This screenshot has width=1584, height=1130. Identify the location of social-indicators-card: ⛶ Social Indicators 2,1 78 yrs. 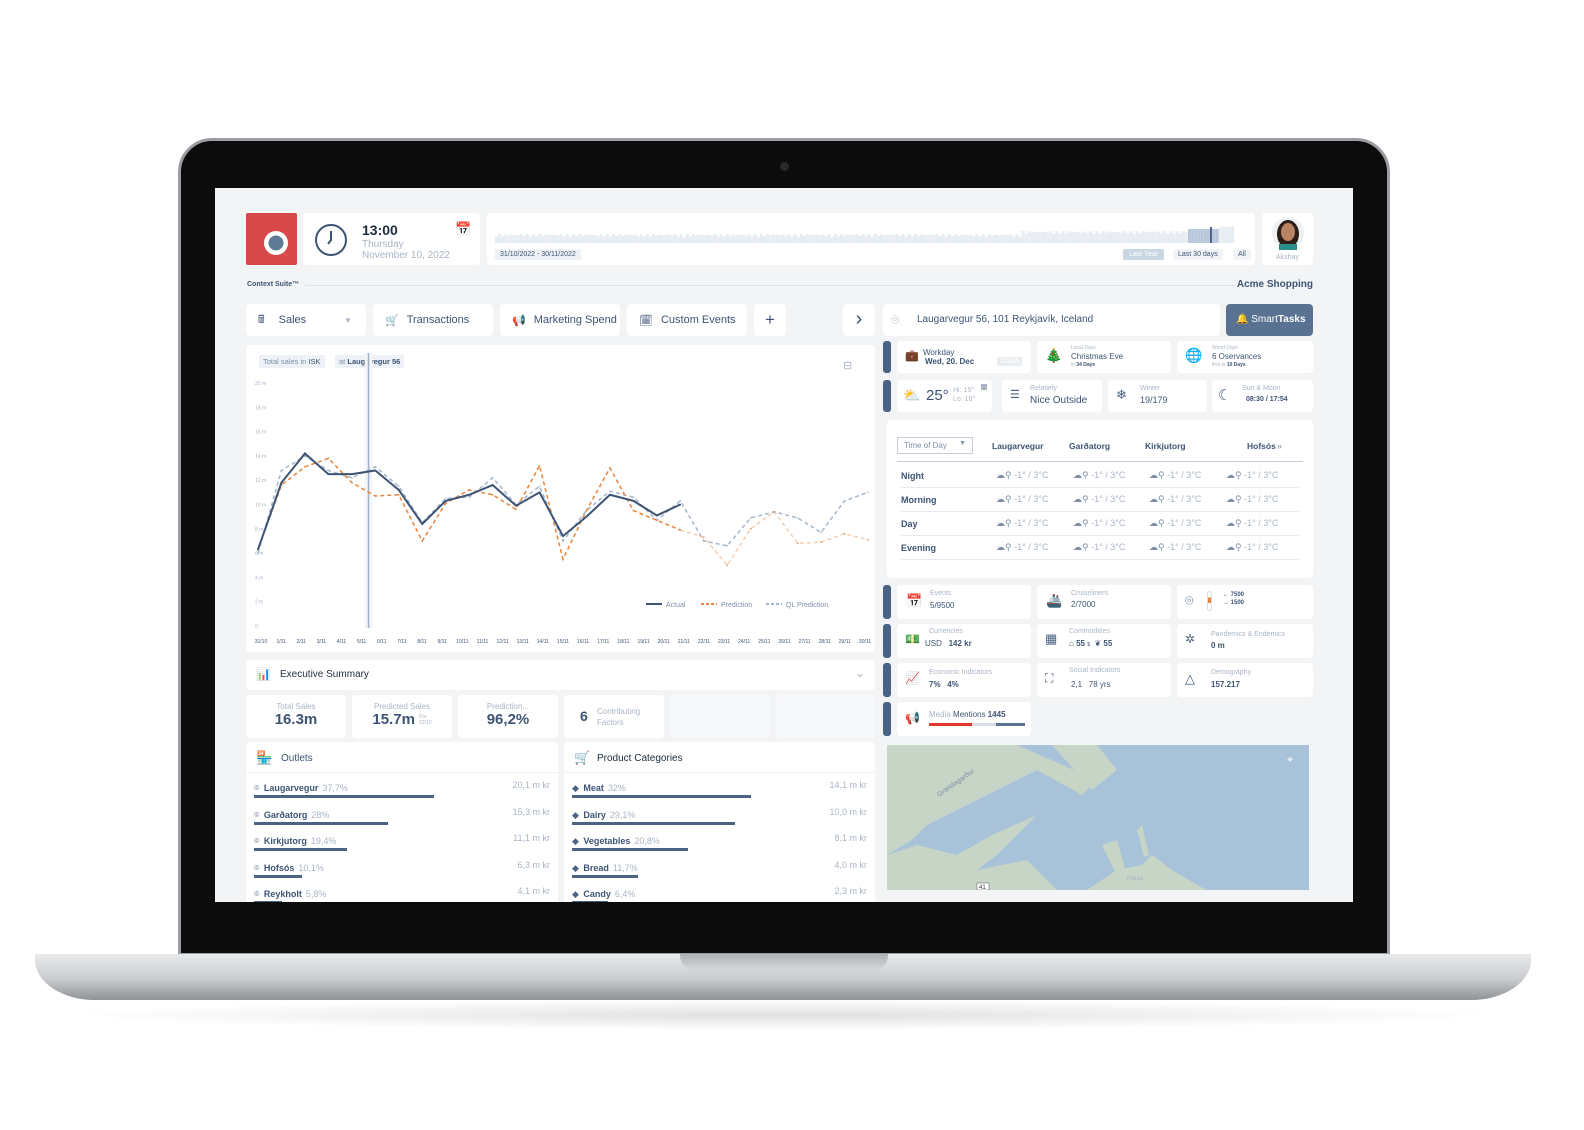
(1104, 680).